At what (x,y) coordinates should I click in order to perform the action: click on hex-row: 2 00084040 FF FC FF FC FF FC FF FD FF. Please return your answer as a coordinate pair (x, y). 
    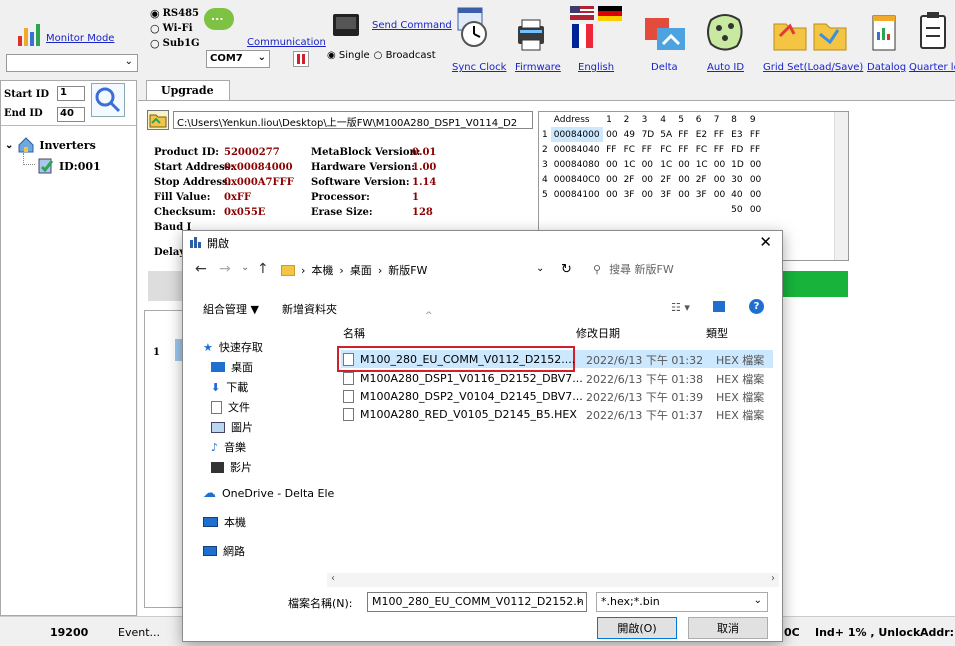
    Looking at the image, I should click on (651, 149).